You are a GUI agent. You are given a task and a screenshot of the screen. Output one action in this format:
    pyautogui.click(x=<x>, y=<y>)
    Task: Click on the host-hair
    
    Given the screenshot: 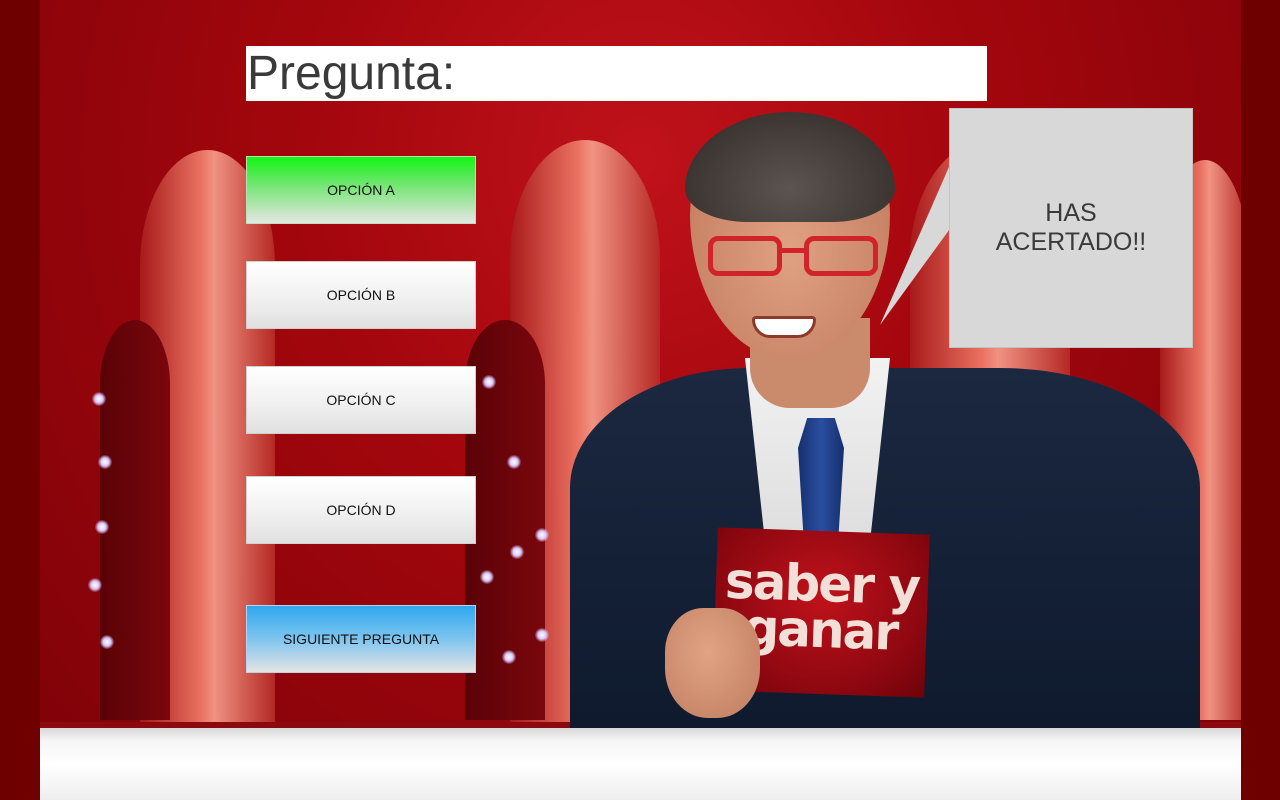 What is the action you would take?
    pyautogui.click(x=790, y=167)
    